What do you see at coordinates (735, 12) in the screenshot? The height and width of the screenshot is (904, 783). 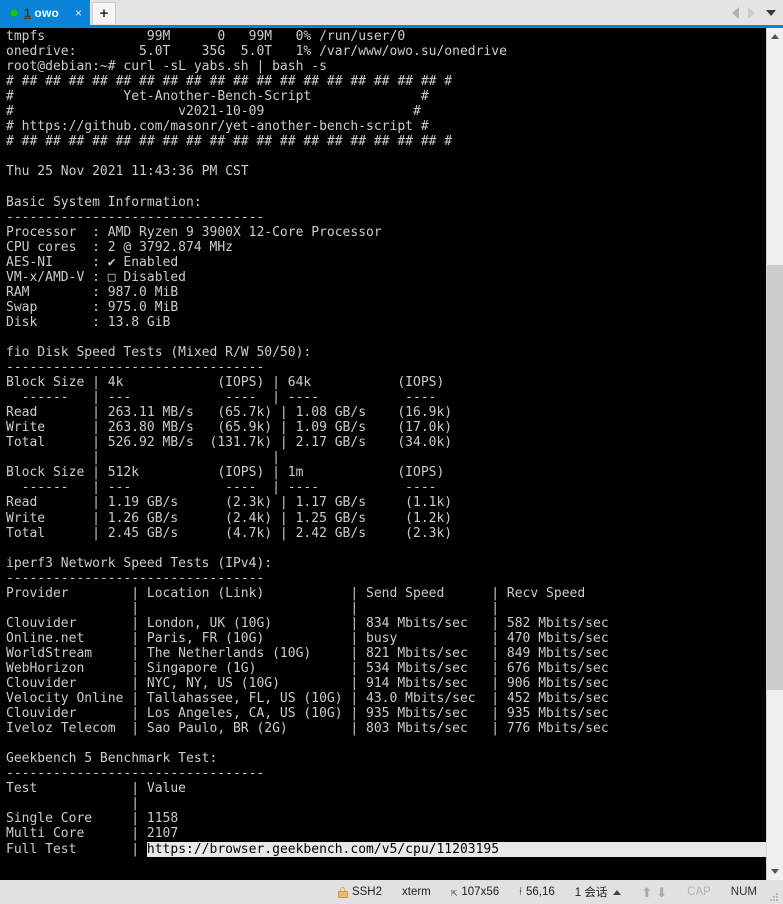 I see `nav-prev-icon` at bounding box center [735, 12].